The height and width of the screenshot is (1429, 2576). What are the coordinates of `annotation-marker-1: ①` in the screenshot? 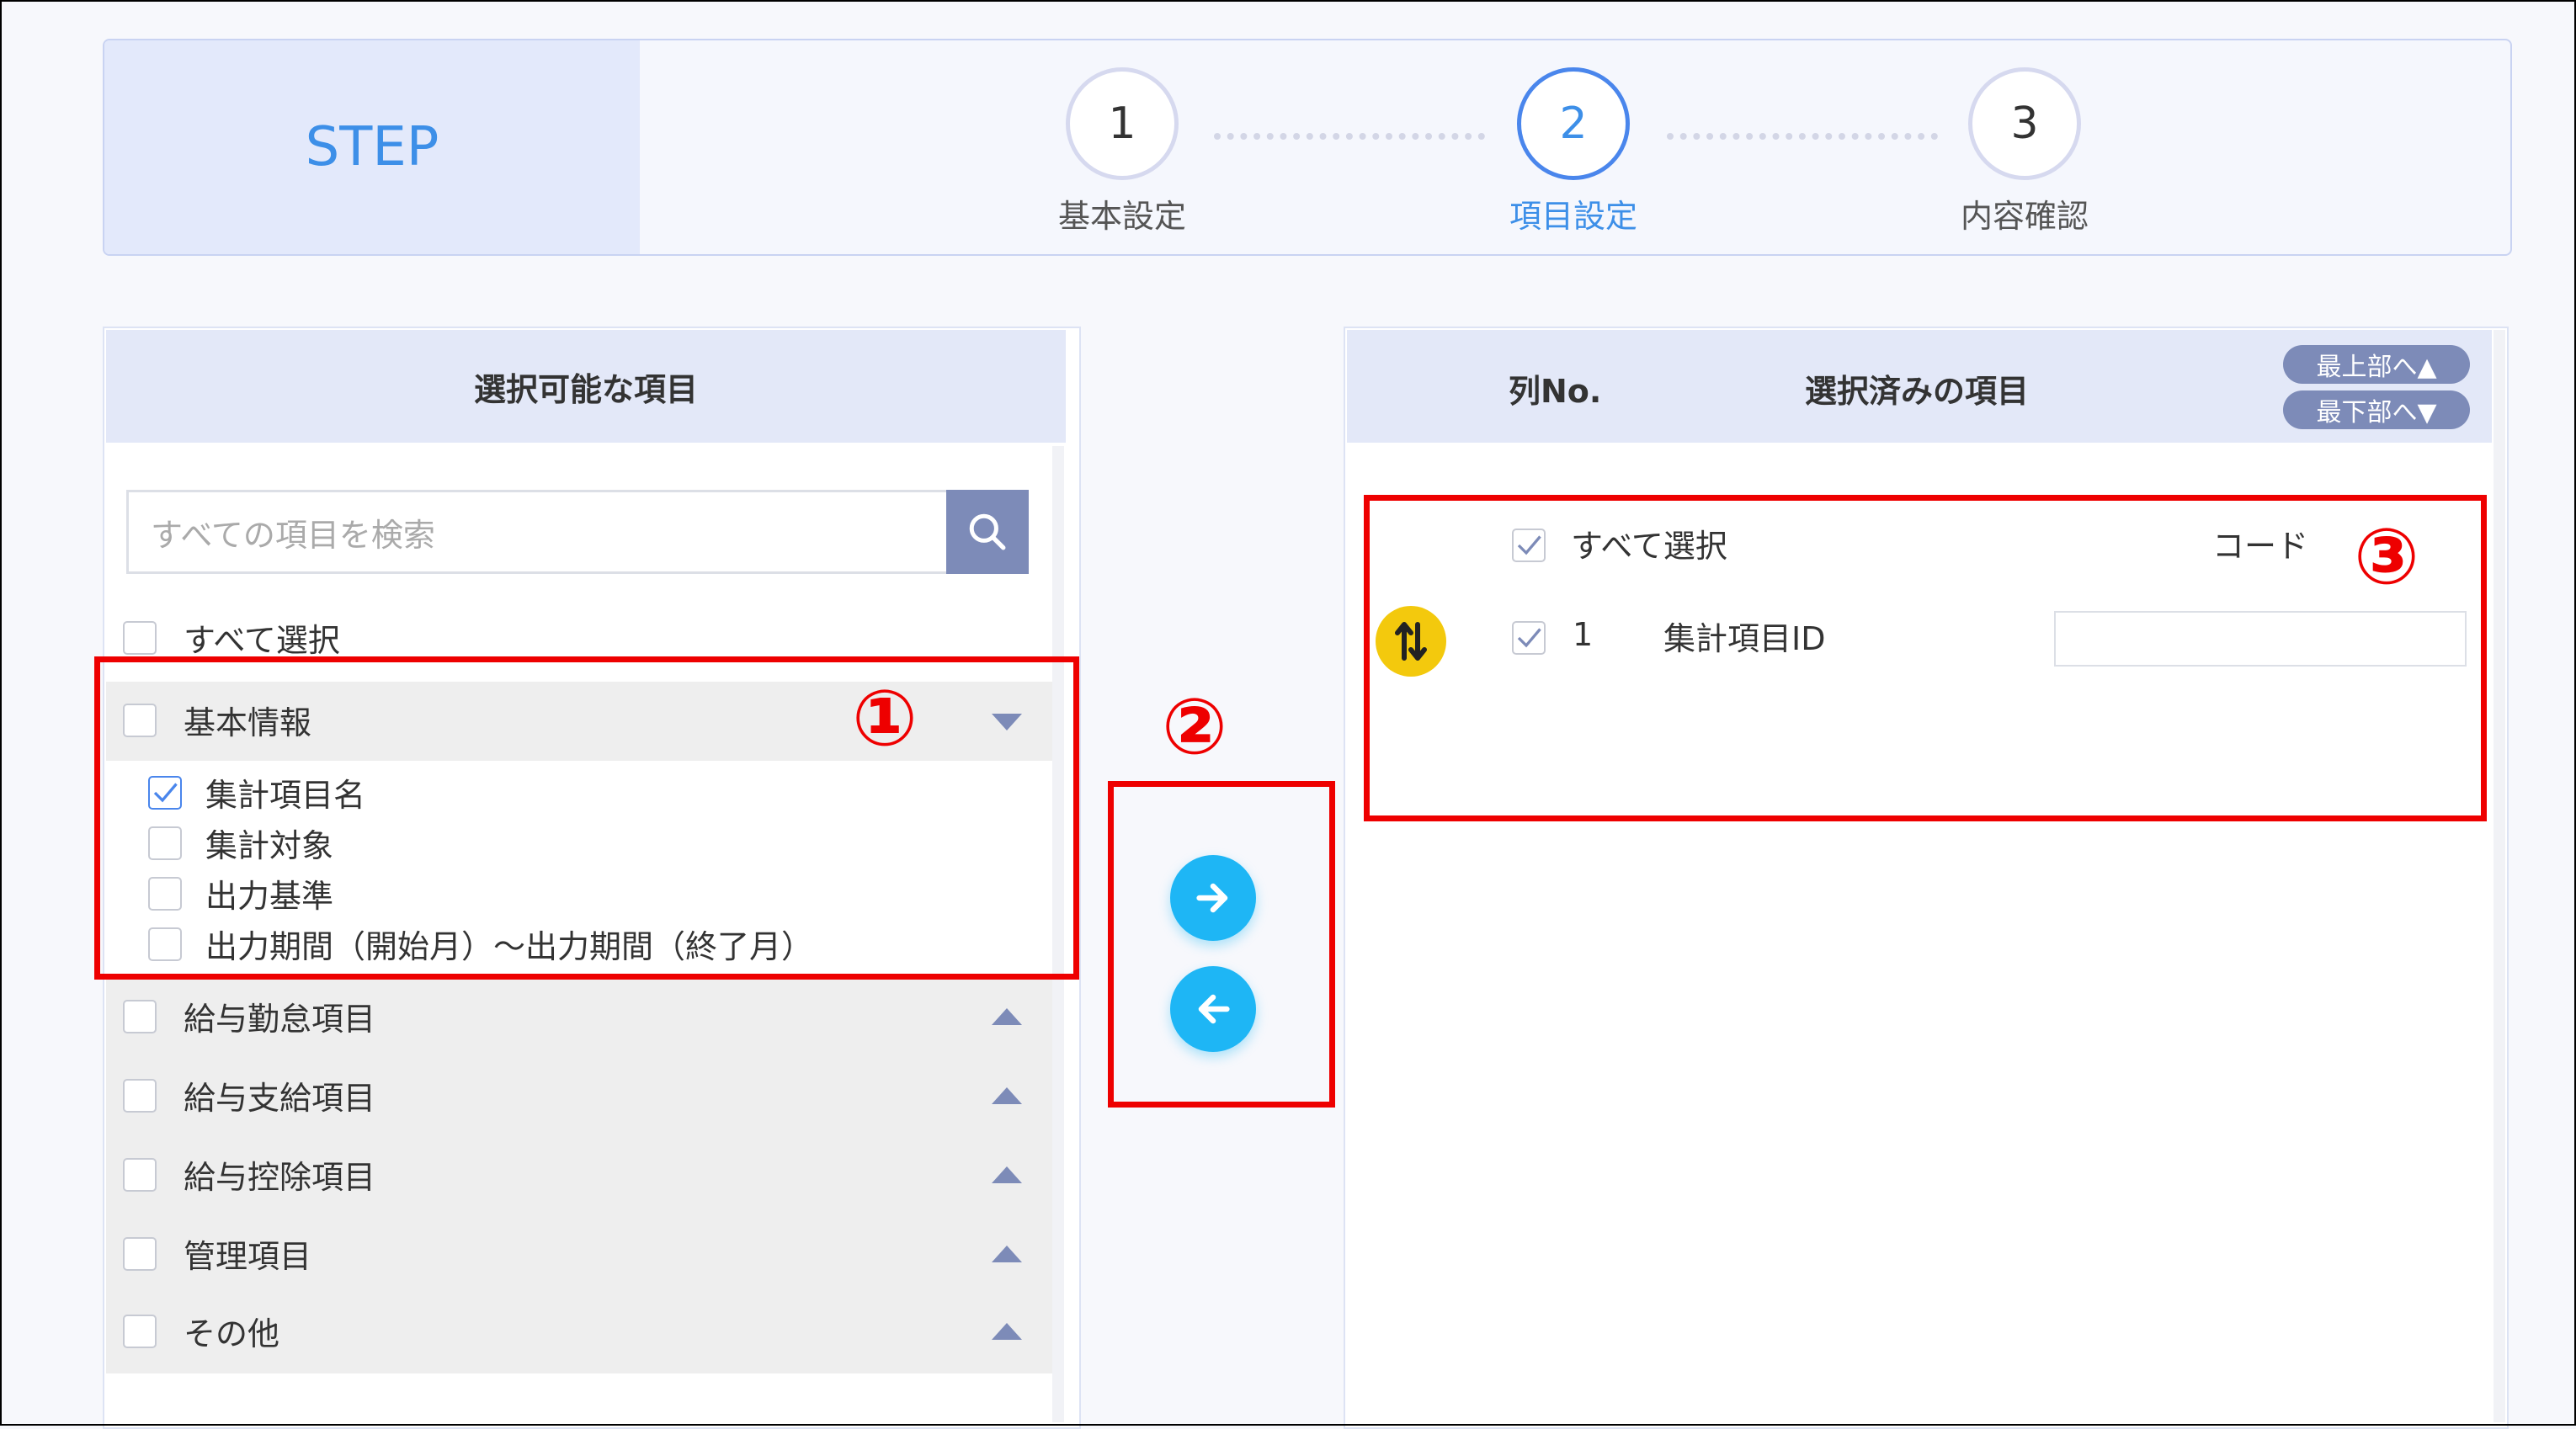 It's located at (885, 718).